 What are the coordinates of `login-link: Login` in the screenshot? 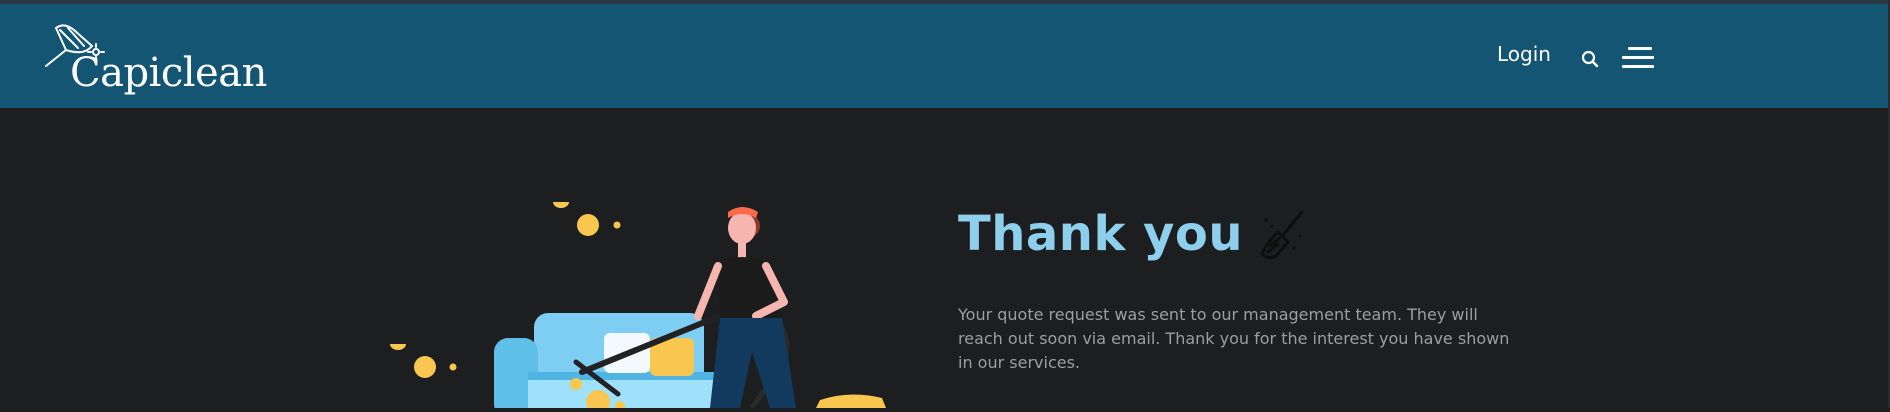 It's located at (1524, 54).